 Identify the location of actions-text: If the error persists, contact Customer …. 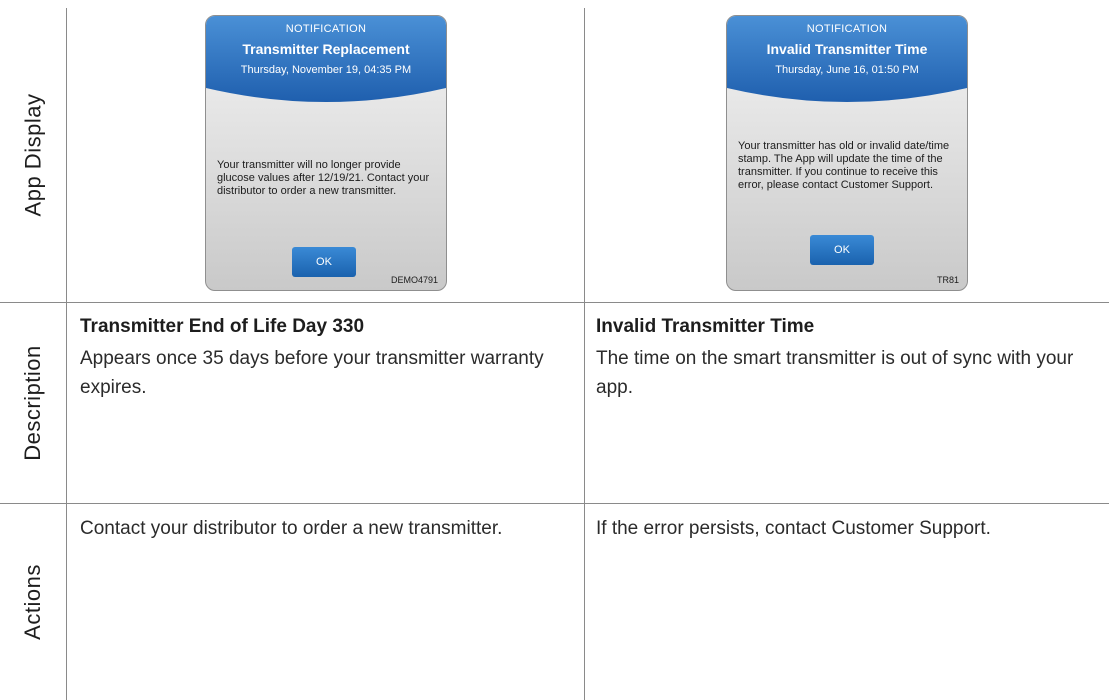
(793, 528).